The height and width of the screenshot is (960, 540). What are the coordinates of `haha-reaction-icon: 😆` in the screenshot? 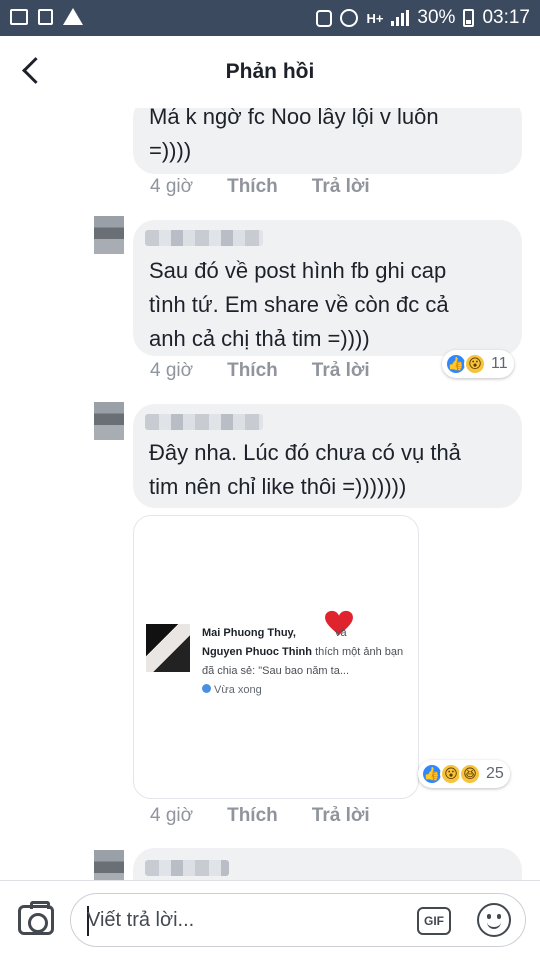 It's located at (470, 774).